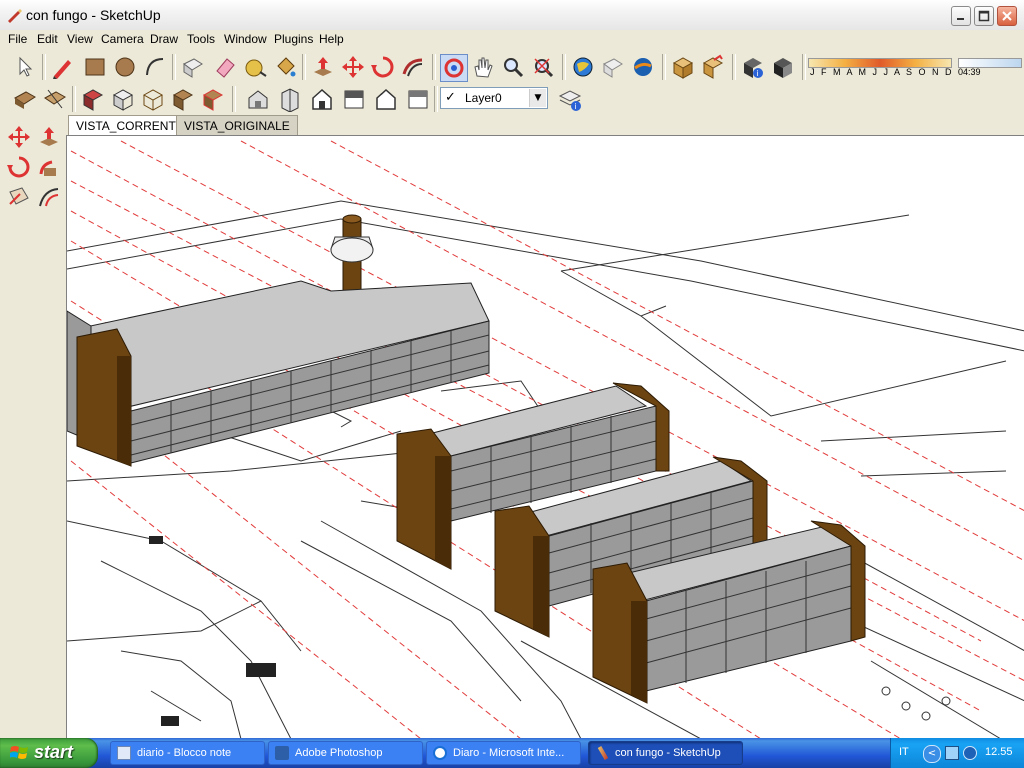  Describe the element at coordinates (970, 753) in the screenshot. I see `security-shield-icon` at that location.